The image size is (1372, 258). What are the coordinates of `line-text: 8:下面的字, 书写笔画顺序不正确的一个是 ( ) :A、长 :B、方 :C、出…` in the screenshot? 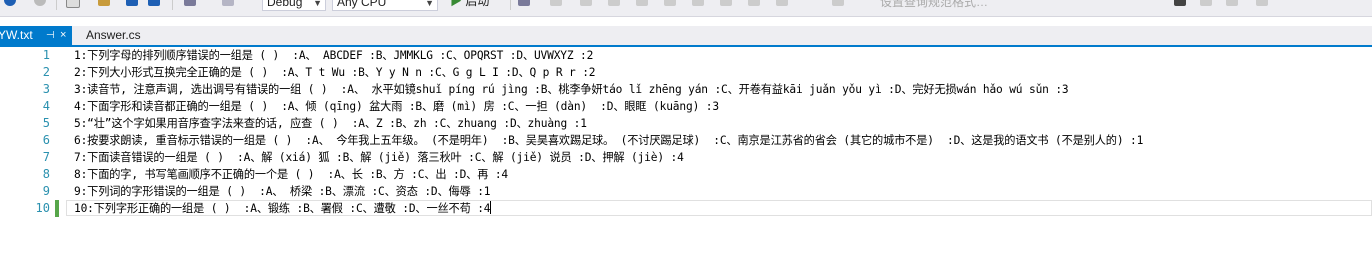 It's located at (291, 174).